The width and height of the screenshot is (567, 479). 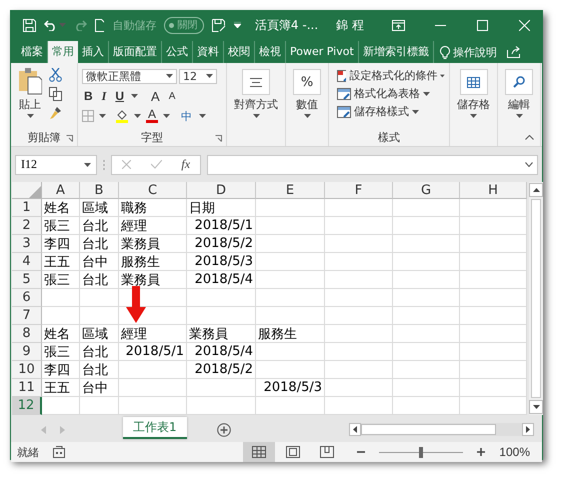 I want to click on column-header: C, so click(x=153, y=190).